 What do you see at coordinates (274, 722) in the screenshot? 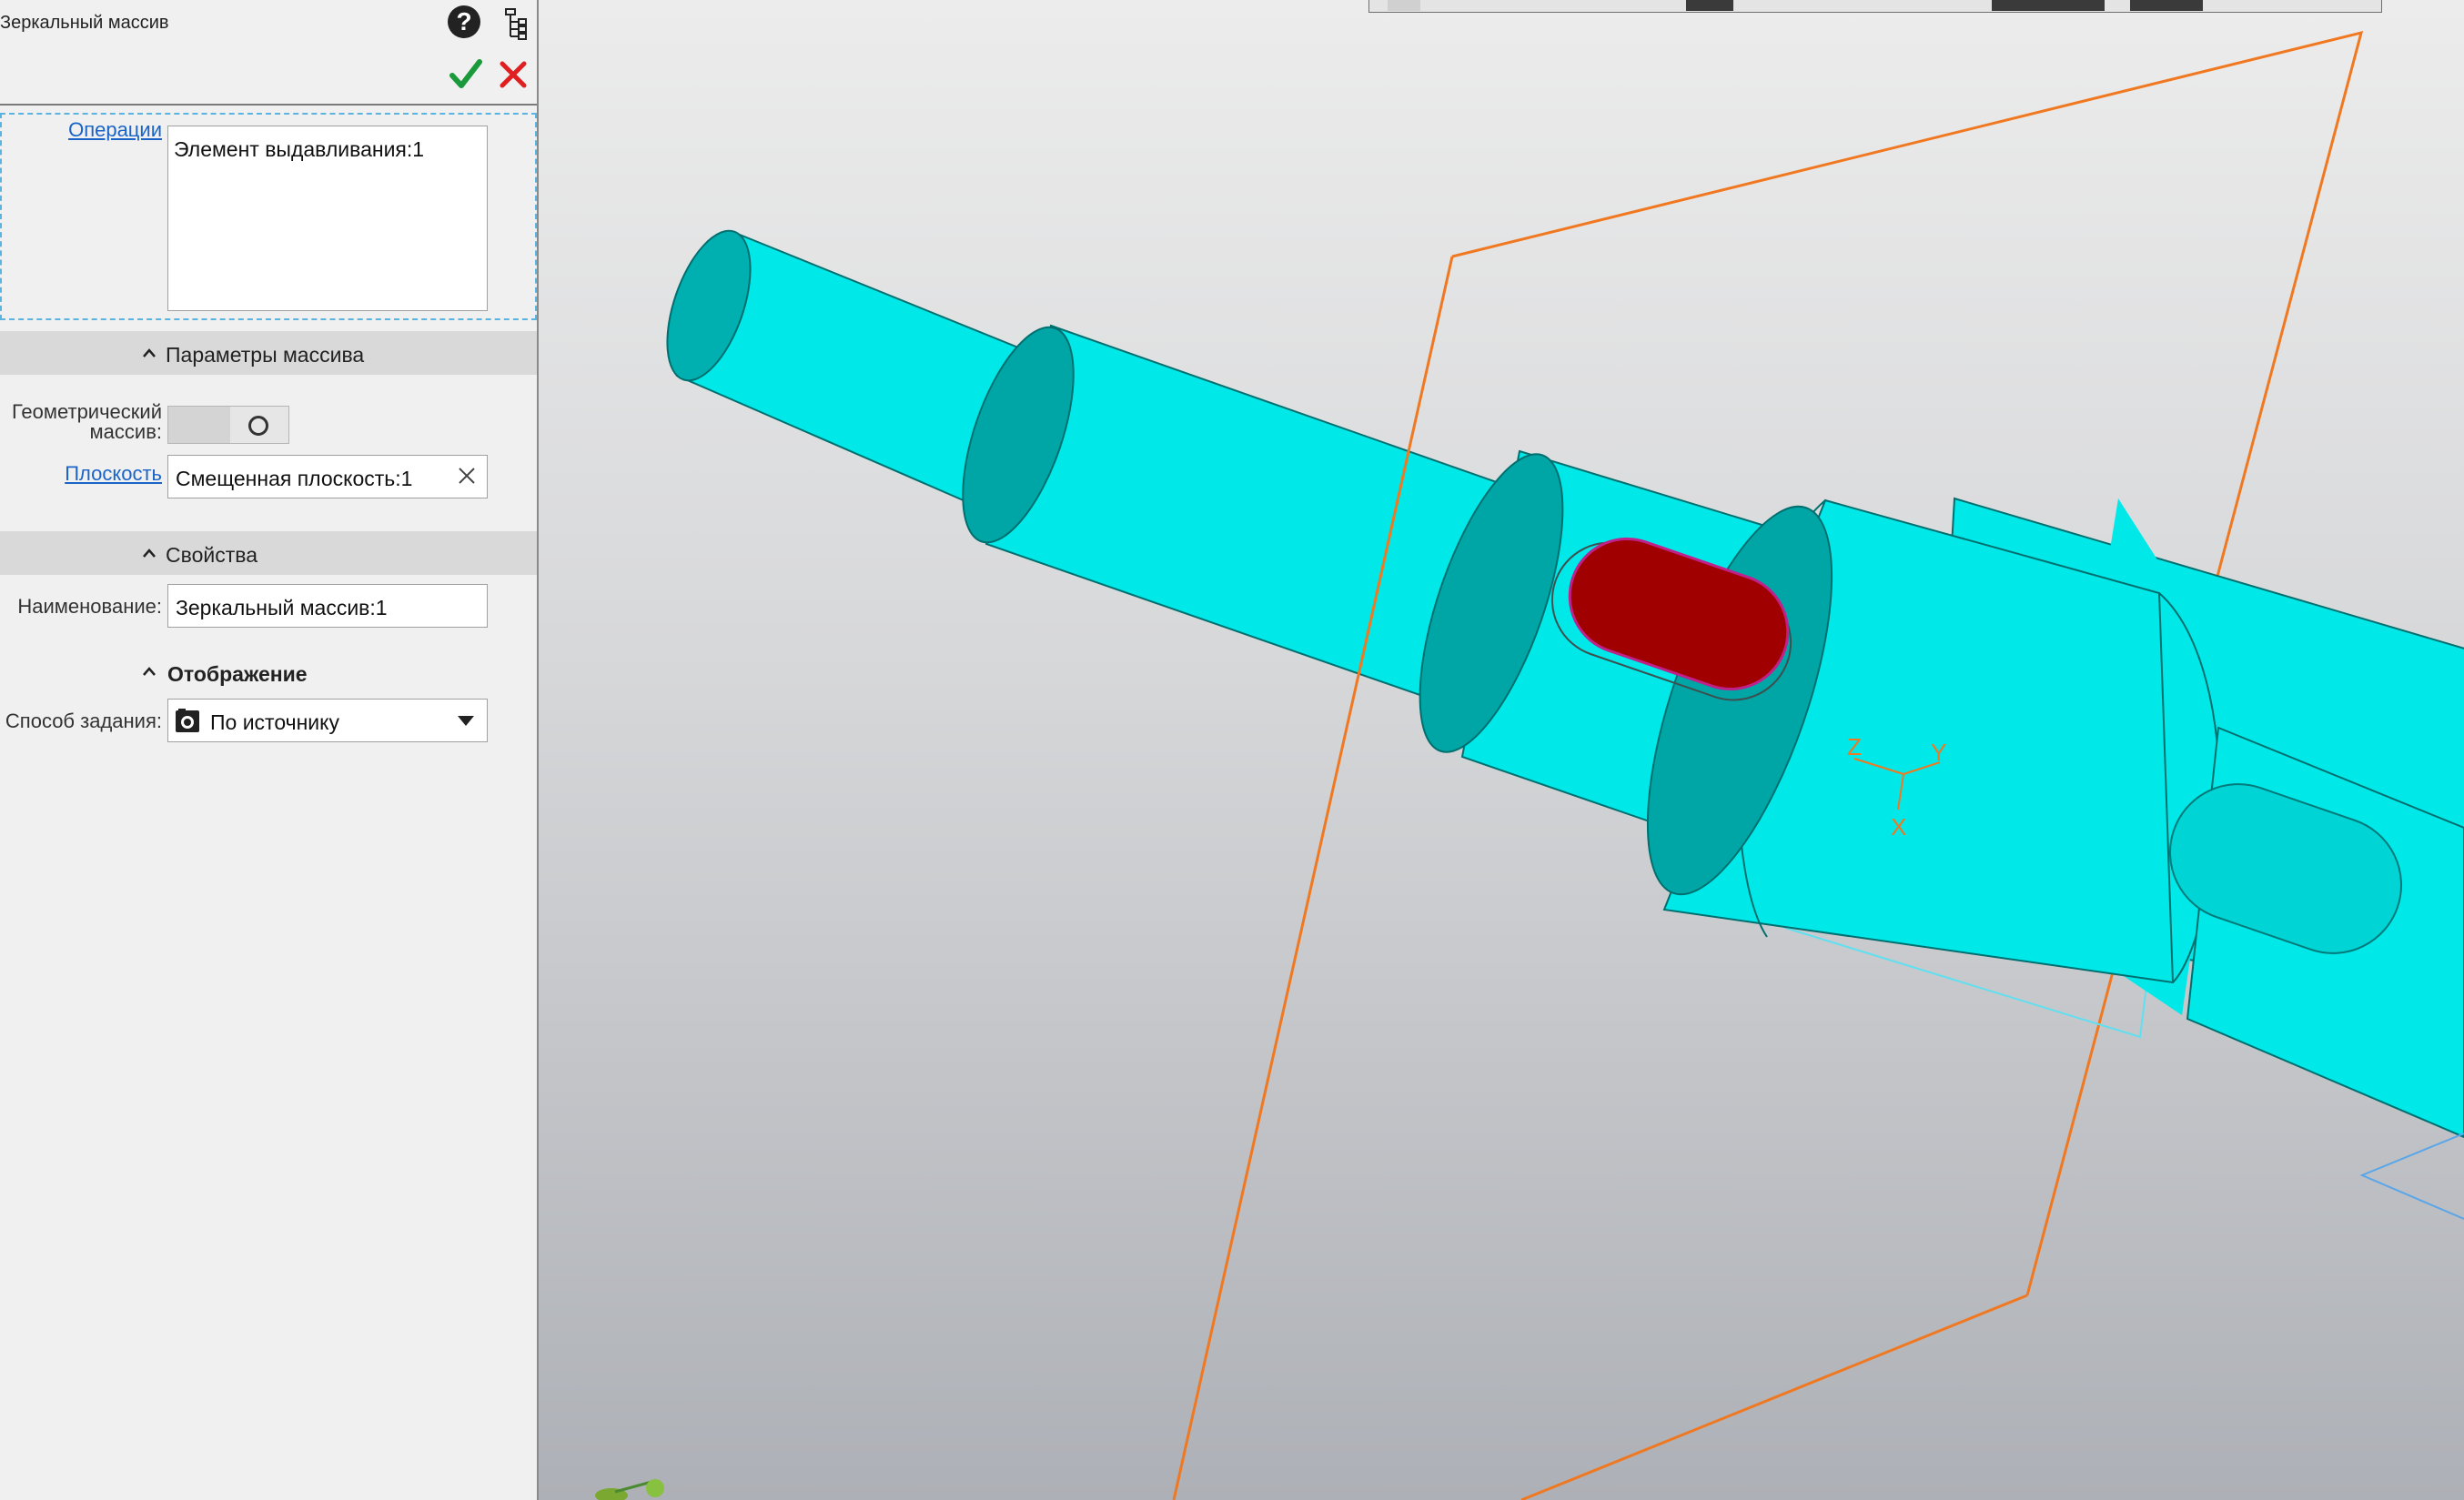
I see `method-value: По источнику` at bounding box center [274, 722].